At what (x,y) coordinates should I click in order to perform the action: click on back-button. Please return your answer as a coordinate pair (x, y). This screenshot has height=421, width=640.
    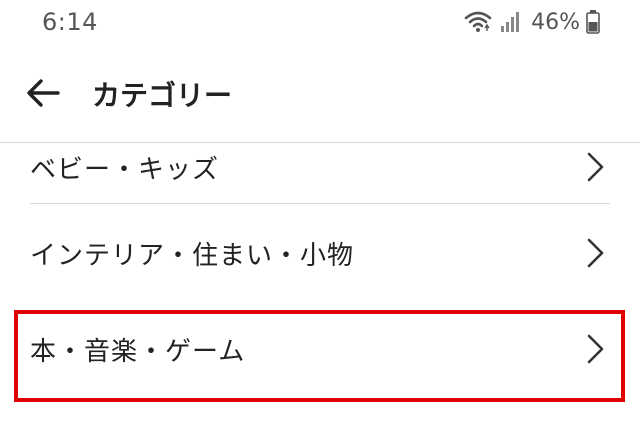
    Looking at the image, I should click on (43, 93).